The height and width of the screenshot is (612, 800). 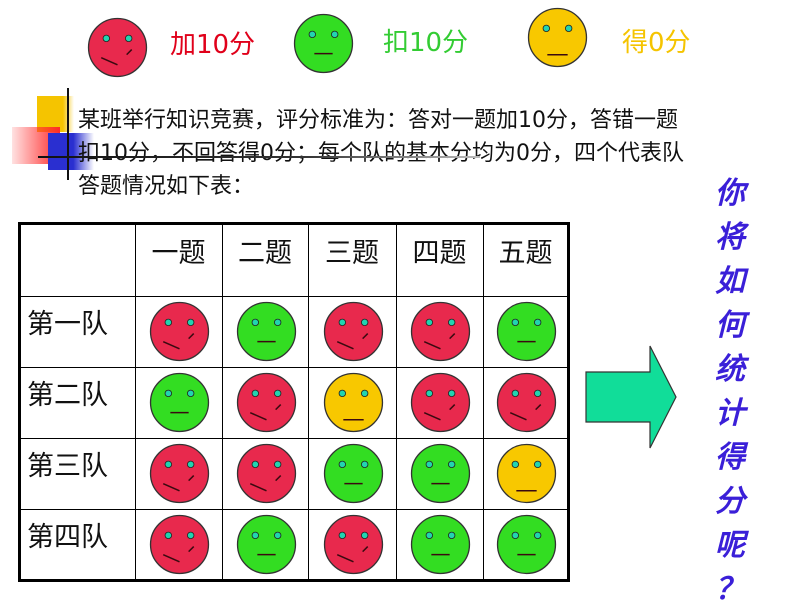 I want to click on legend-face-green, so click(x=323, y=45).